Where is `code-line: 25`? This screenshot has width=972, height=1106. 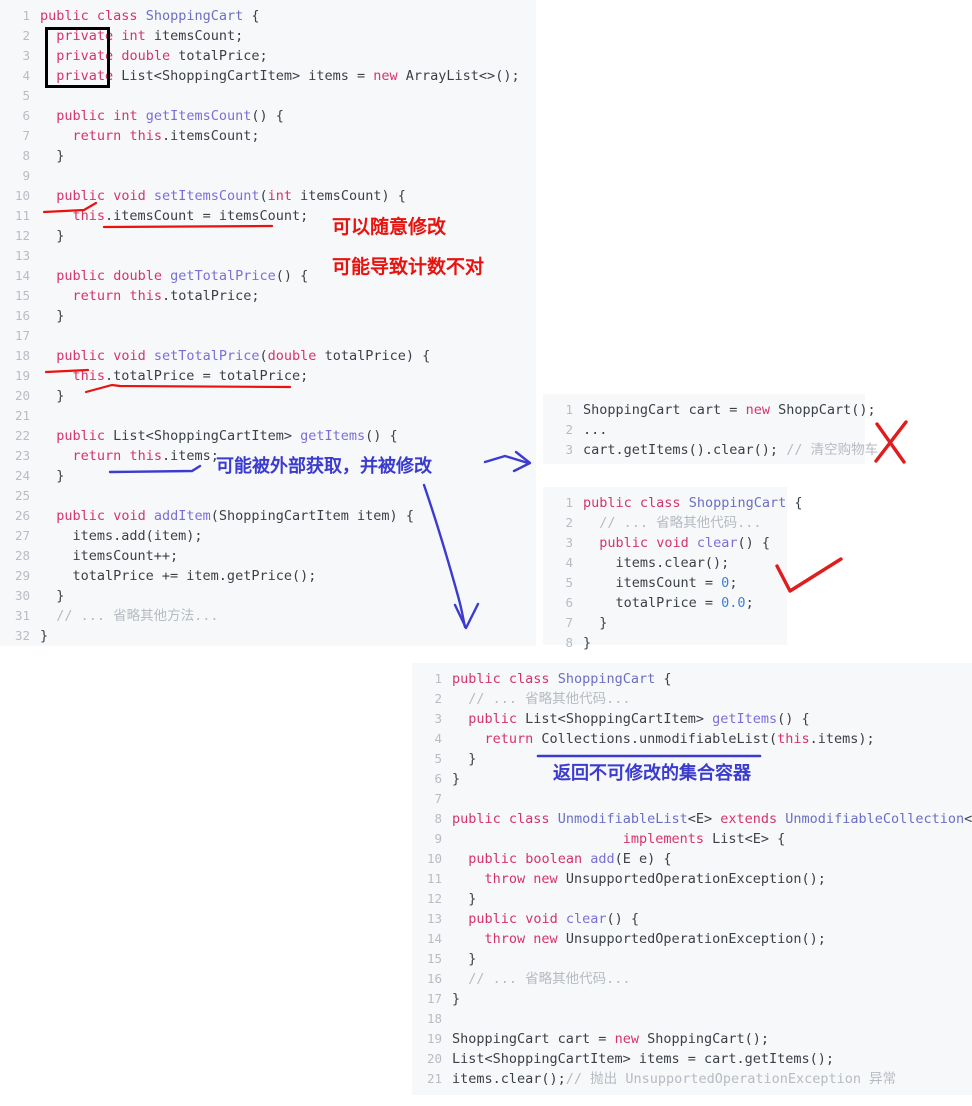
code-line: 25 is located at coordinates (268, 496).